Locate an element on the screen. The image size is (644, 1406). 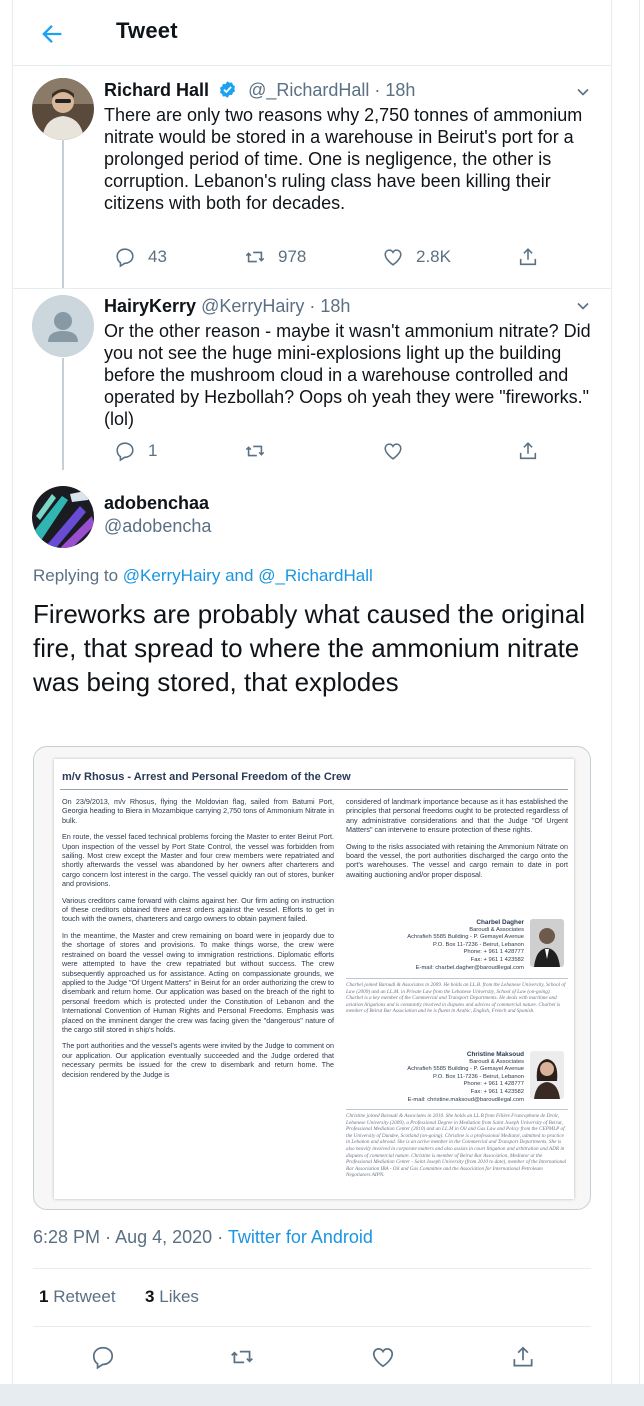
author-name: adobenchaa is located at coordinates (156, 503).